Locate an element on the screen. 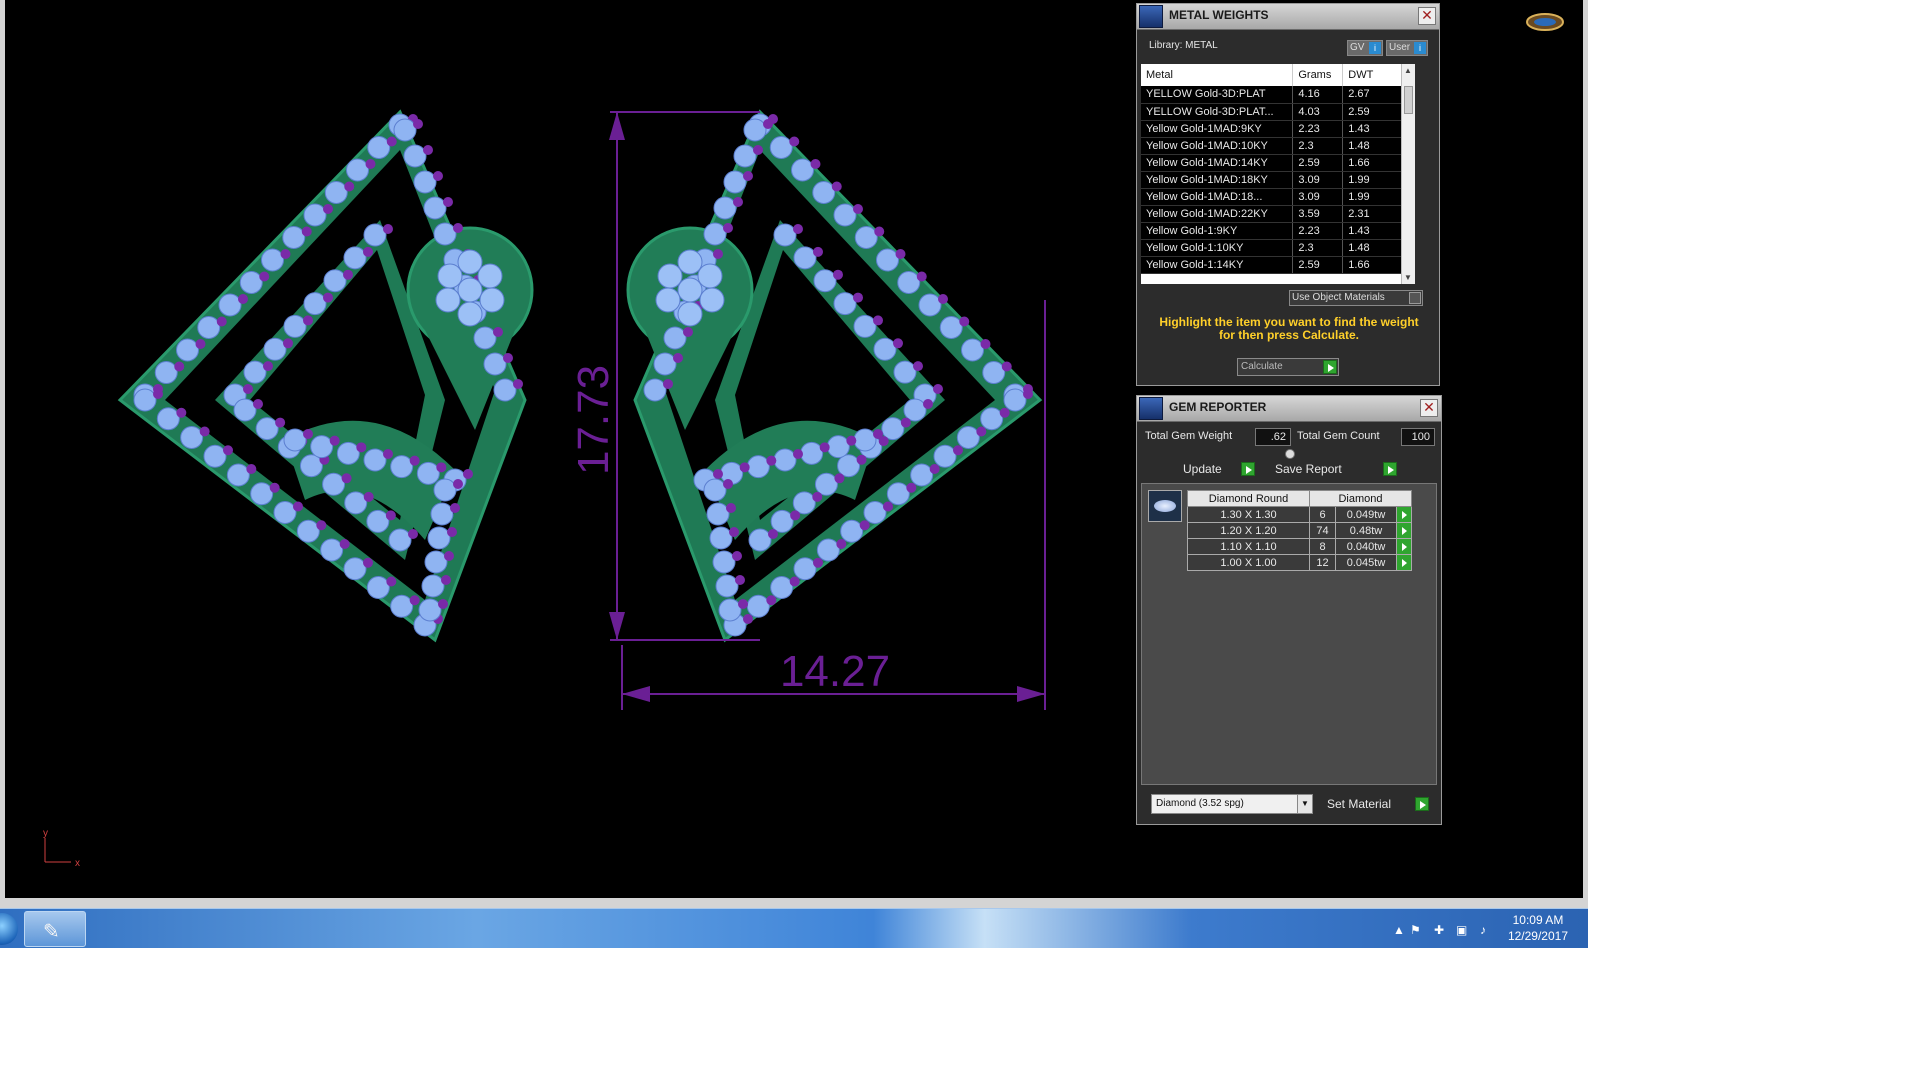 The height and width of the screenshot is (1080, 1920). table-row: Yellow Gold-1MAD:22KY 3.59 2.31 is located at coordinates (1274, 214).